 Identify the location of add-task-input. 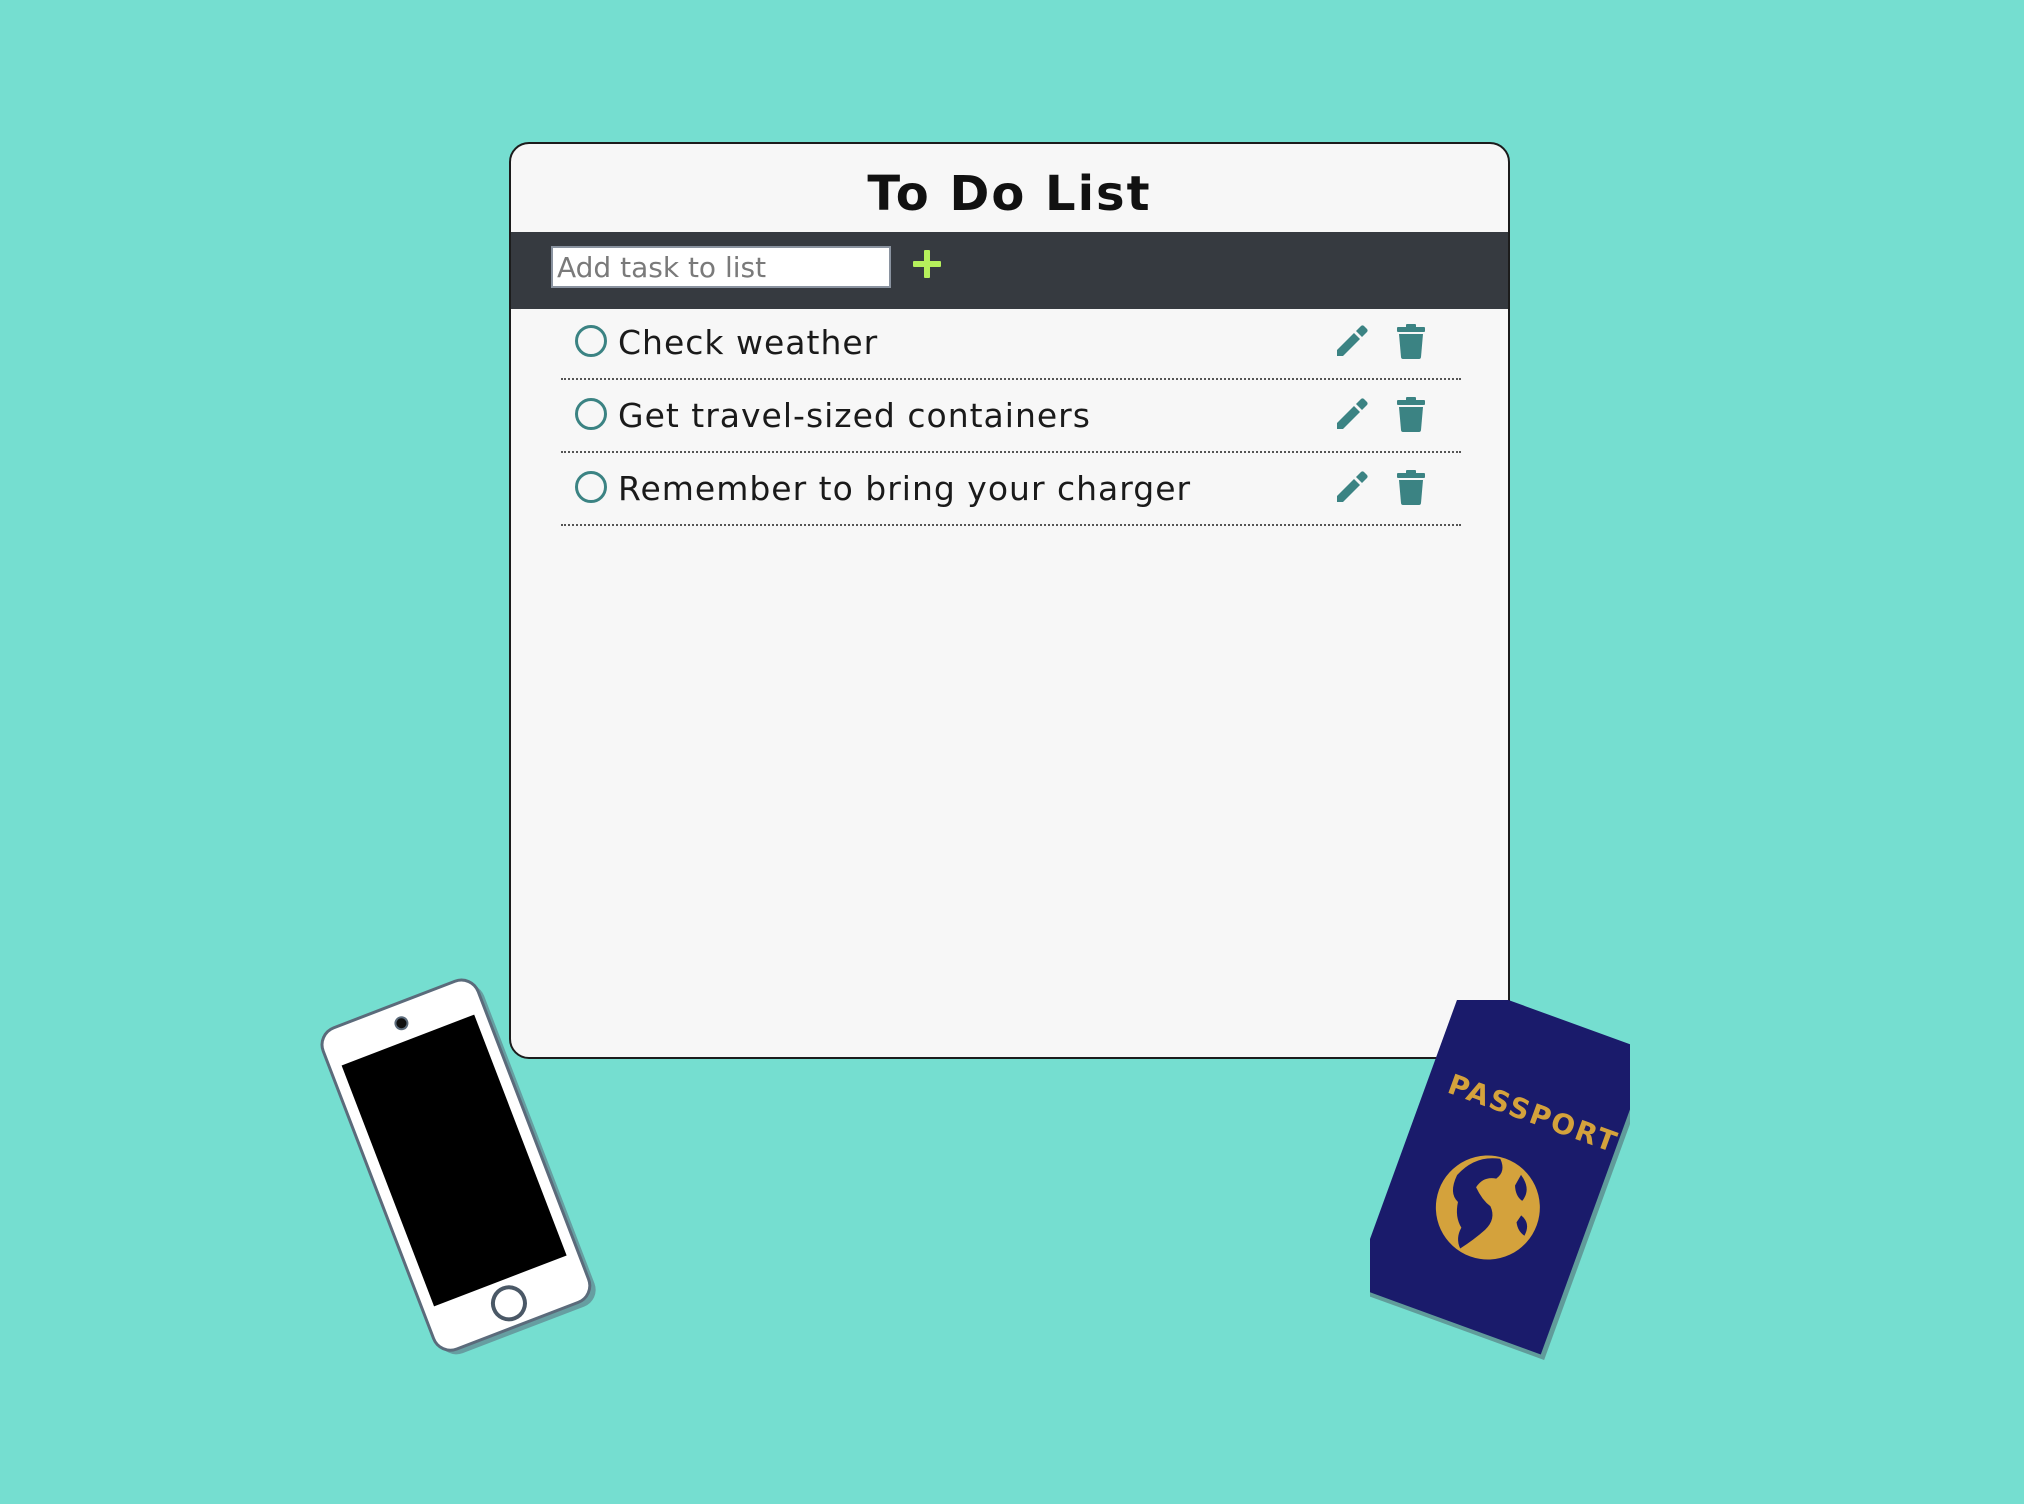
(721, 267).